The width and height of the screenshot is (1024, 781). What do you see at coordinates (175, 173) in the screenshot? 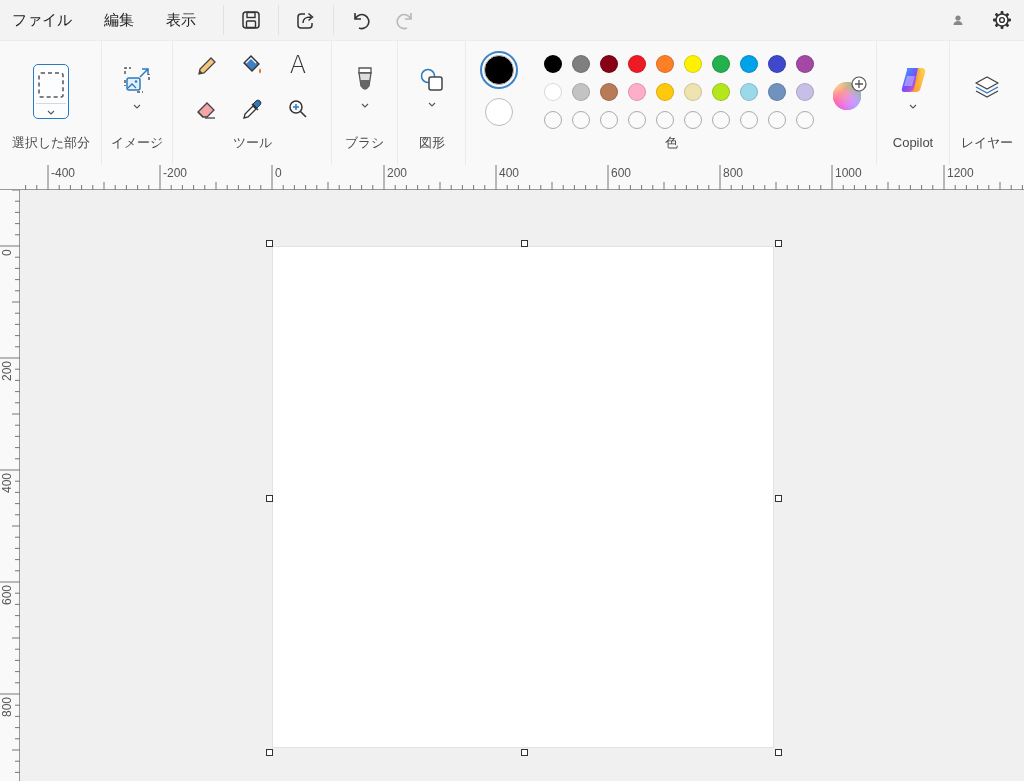
I see `ruler-label: -200` at bounding box center [175, 173].